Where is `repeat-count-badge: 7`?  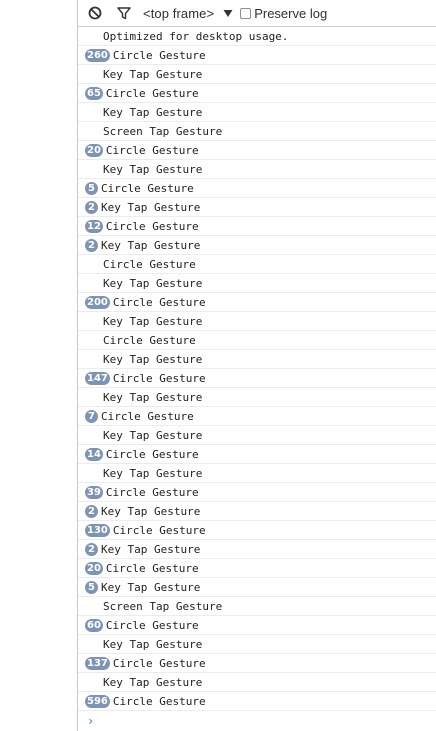 repeat-count-badge: 7 is located at coordinates (91, 416).